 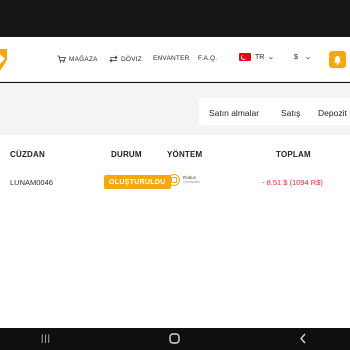 I want to click on nav-shop-label: MAĞAZA, so click(x=83, y=59).